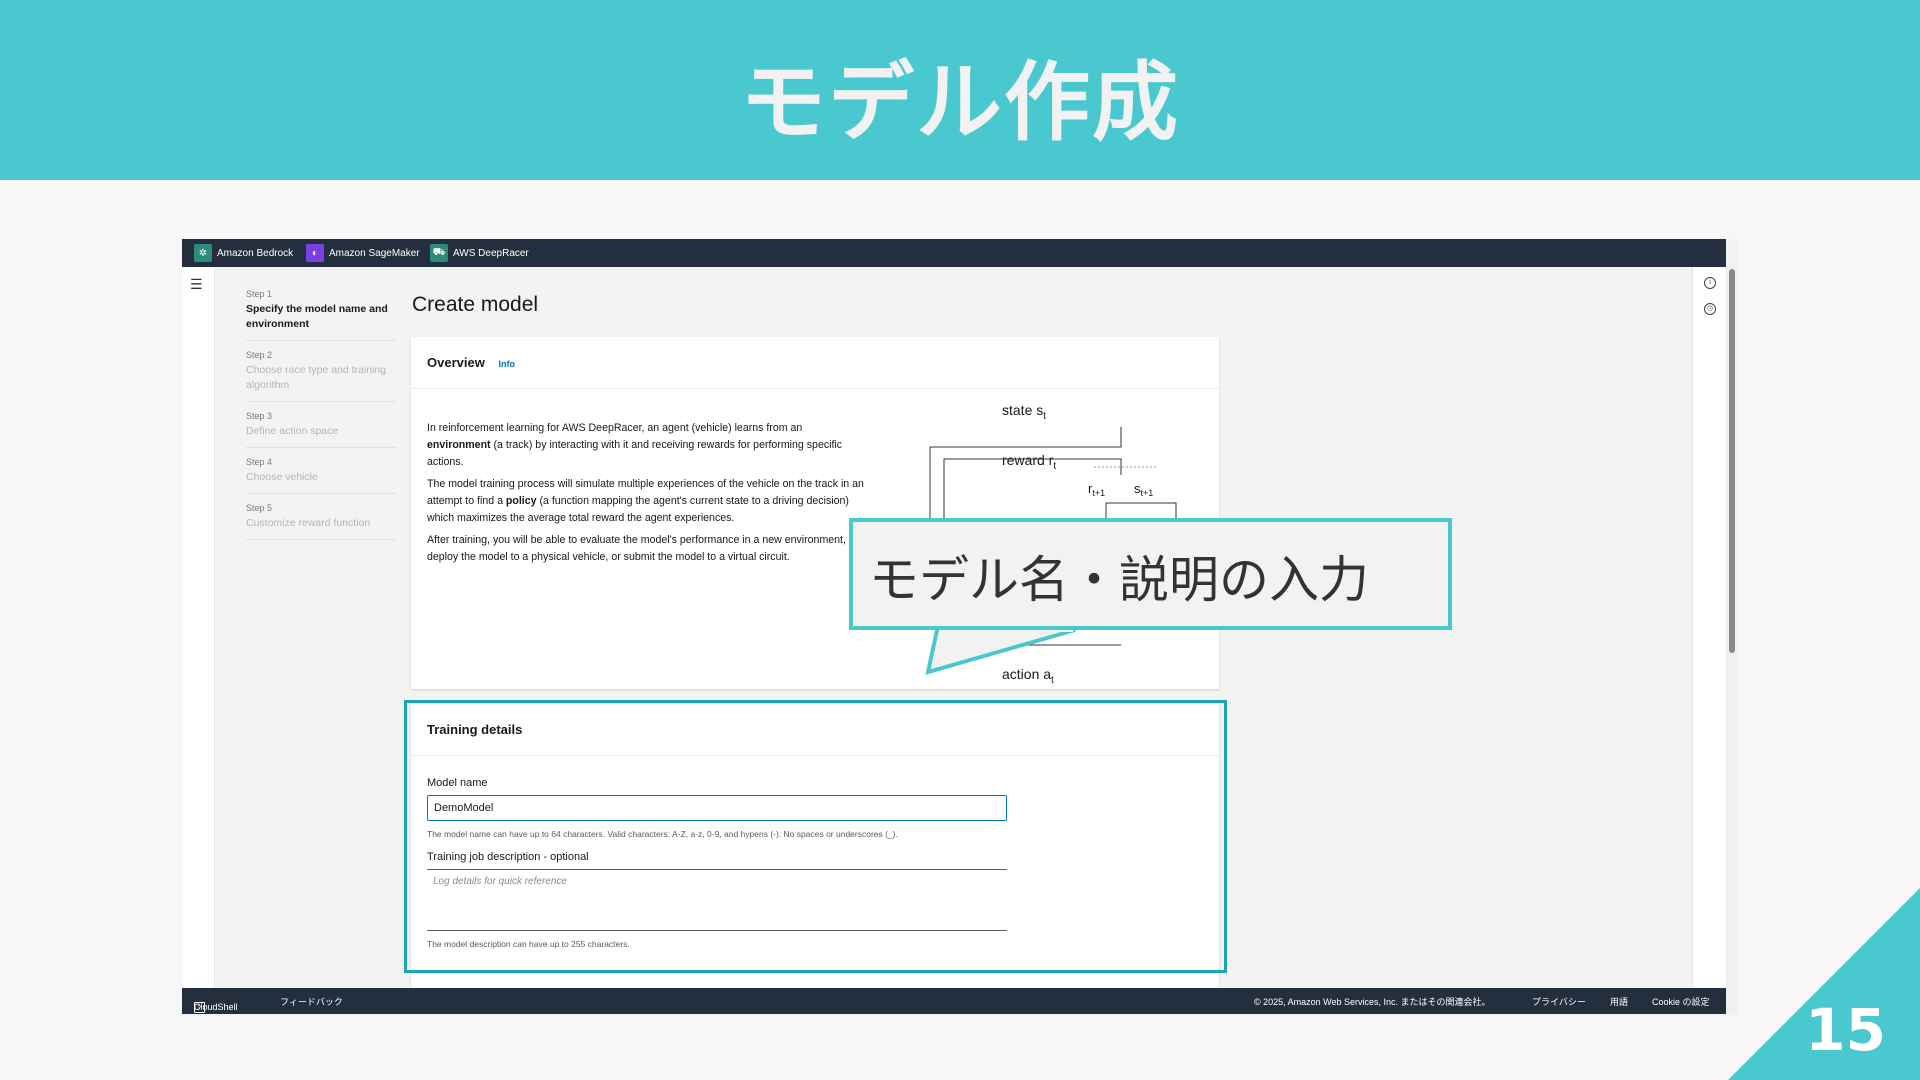 Image resolution: width=1920 pixels, height=1080 pixels. What do you see at coordinates (317, 316) in the screenshot?
I see `step-label: Specify the model name and environment` at bounding box center [317, 316].